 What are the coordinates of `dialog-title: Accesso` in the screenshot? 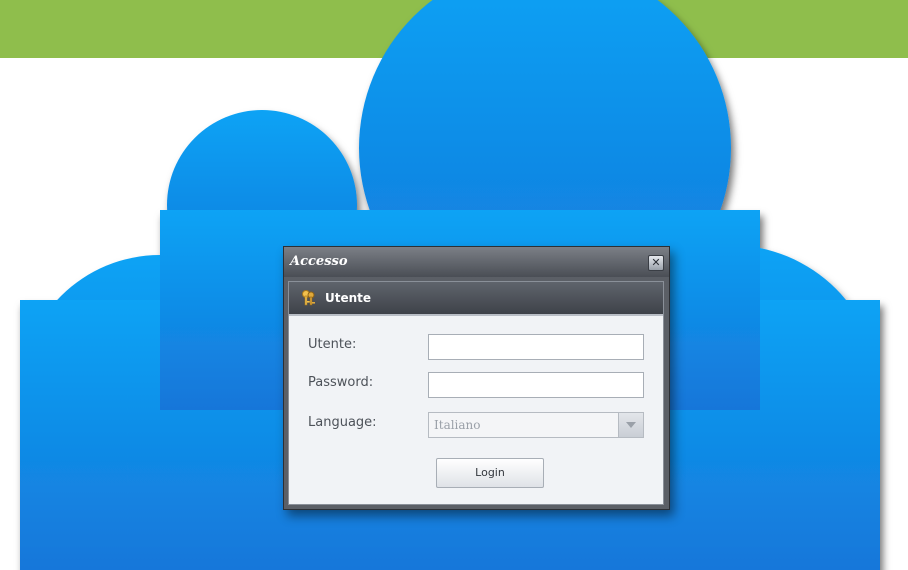 It's located at (319, 261).